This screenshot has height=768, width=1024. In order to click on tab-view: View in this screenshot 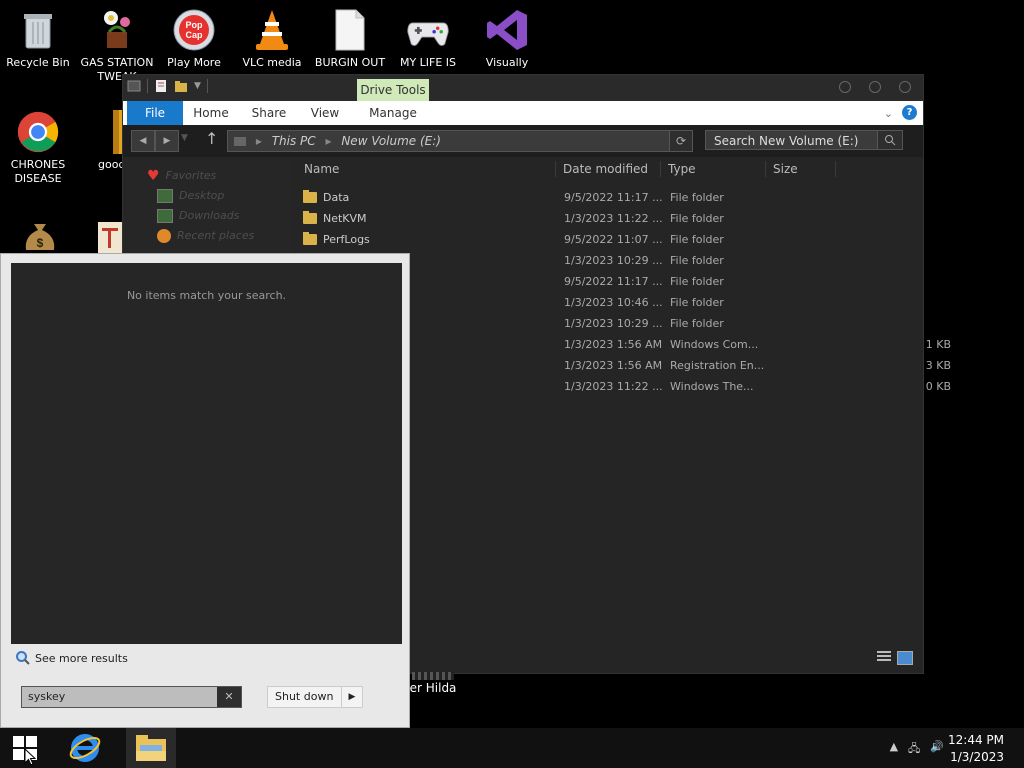, I will do `click(325, 113)`.